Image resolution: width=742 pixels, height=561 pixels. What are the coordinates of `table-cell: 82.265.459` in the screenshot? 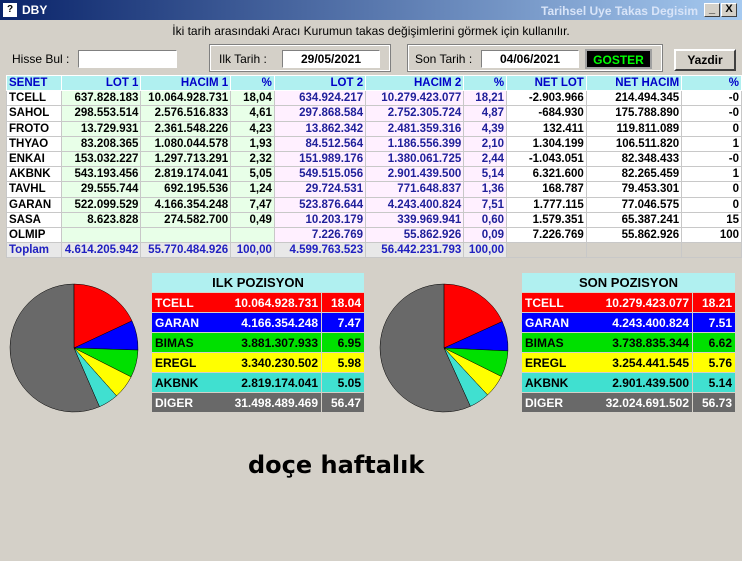 It's located at (634, 174).